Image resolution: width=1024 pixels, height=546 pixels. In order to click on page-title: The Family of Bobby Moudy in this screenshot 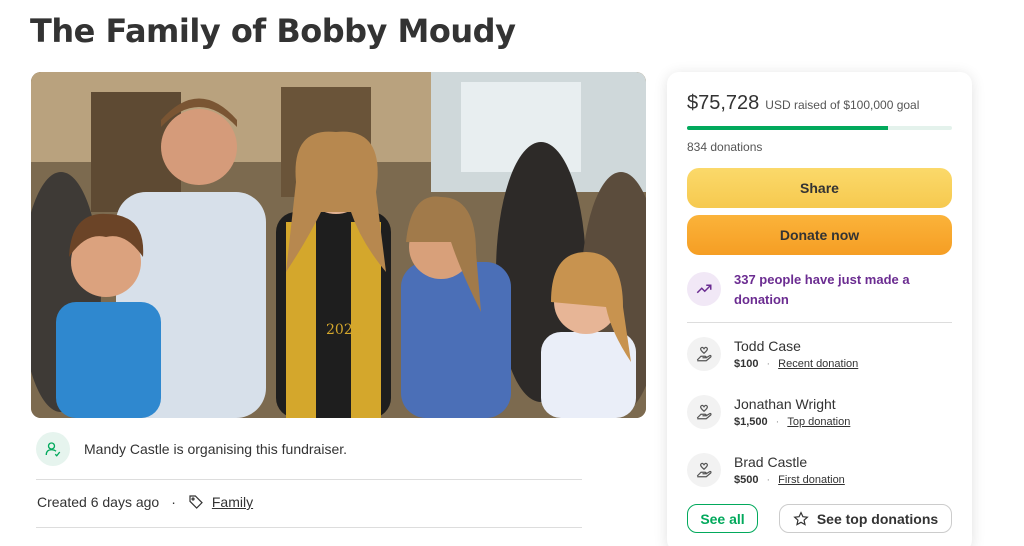, I will do `click(273, 31)`.